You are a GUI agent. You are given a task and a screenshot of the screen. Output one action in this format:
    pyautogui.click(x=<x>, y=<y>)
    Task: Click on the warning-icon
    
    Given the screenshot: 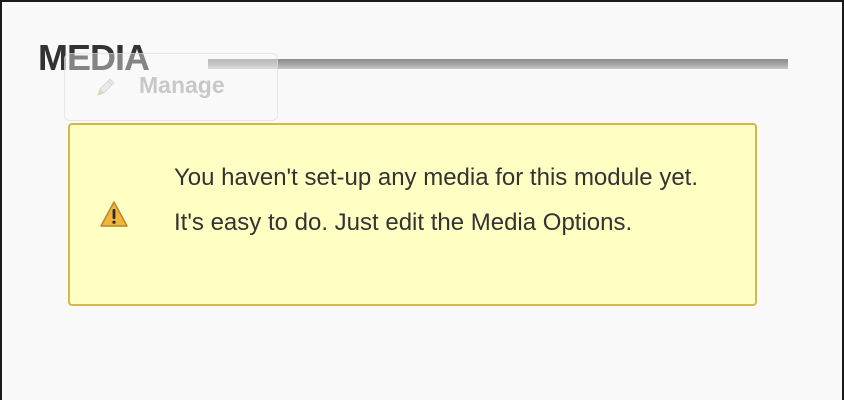 What is the action you would take?
    pyautogui.click(x=114, y=214)
    